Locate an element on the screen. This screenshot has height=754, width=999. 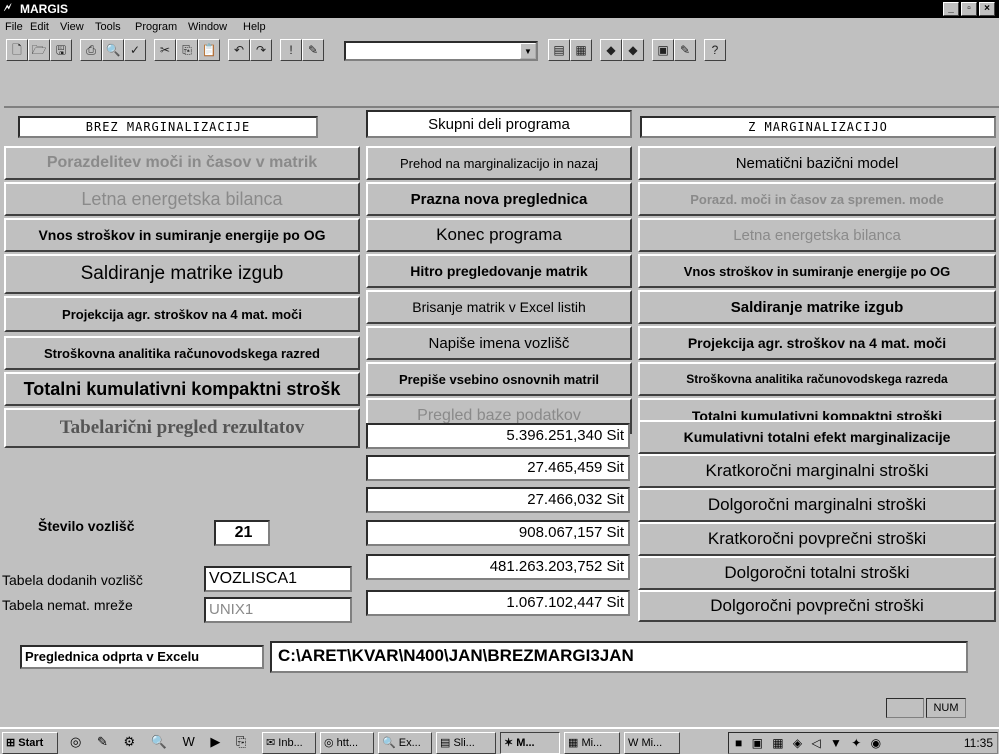
quicklaunch-icons: ◎ ✎ ⚙ 🔍 W ▶ ⎘ is located at coordinates (161, 742).